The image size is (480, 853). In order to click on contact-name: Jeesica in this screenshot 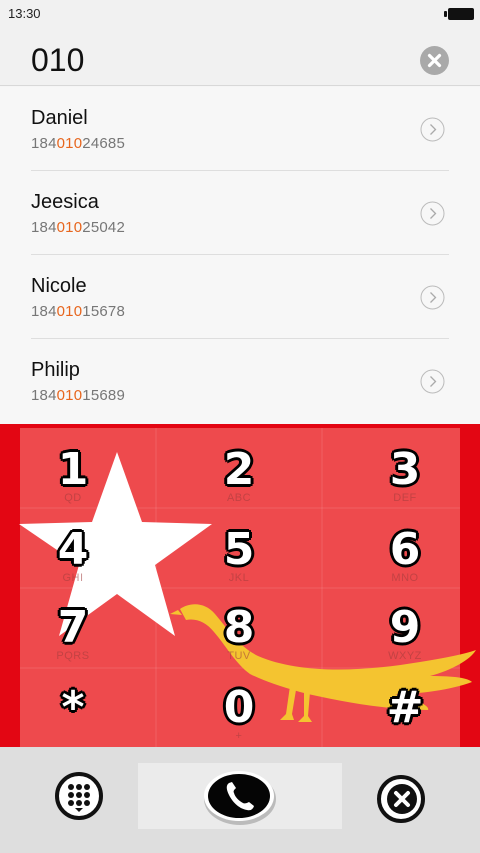, I will do `click(65, 202)`.